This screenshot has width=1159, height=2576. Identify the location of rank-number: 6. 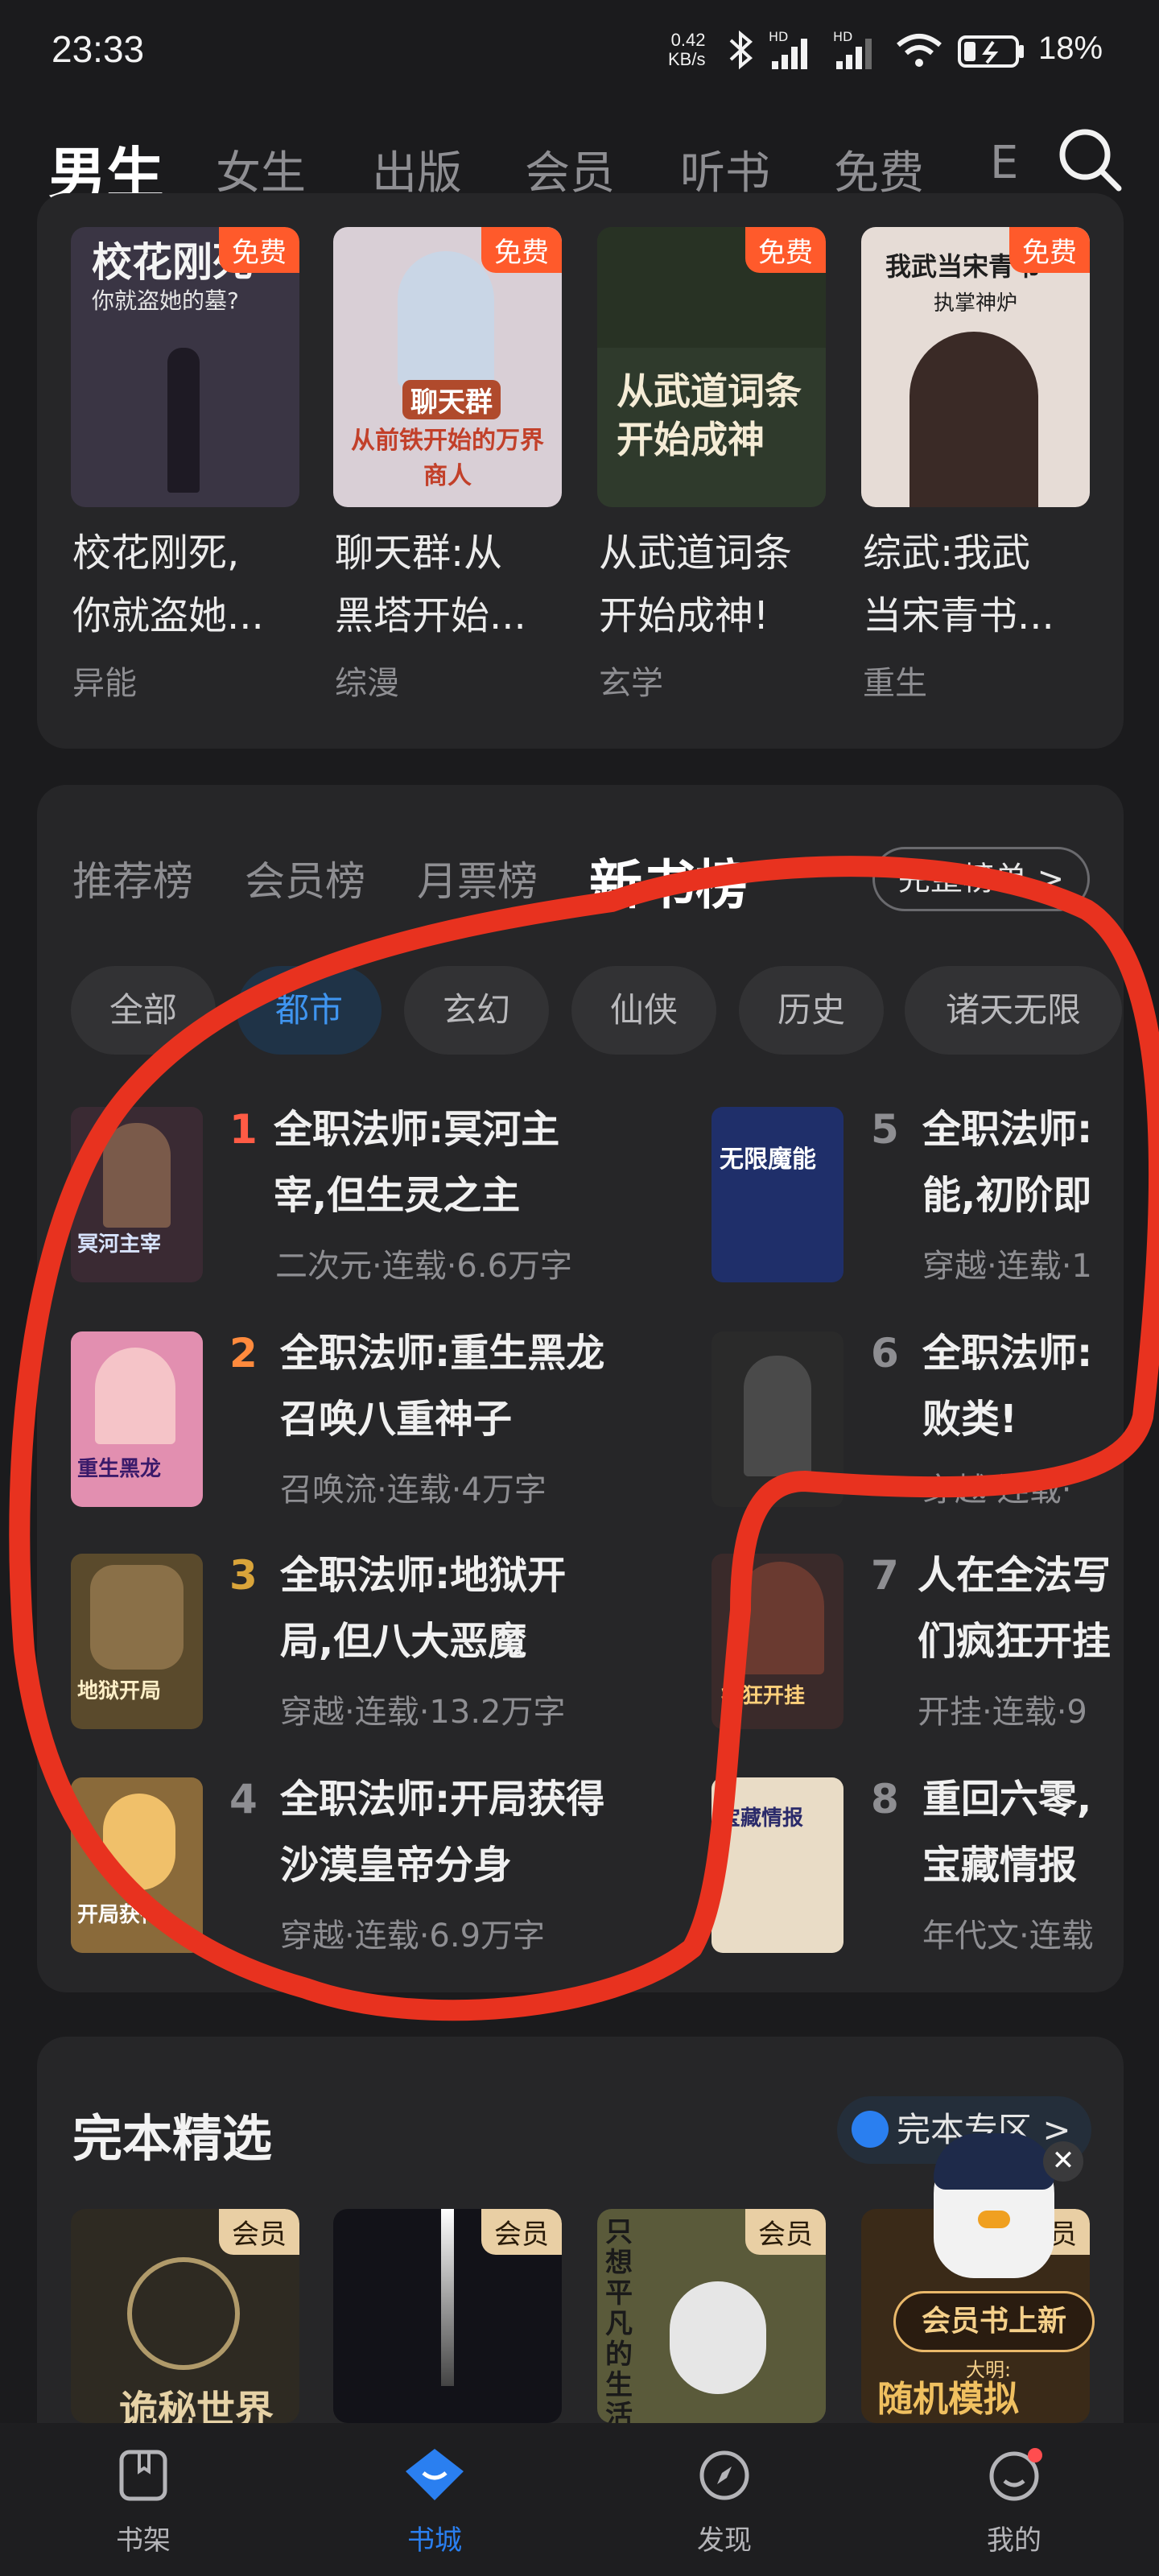
(885, 1353).